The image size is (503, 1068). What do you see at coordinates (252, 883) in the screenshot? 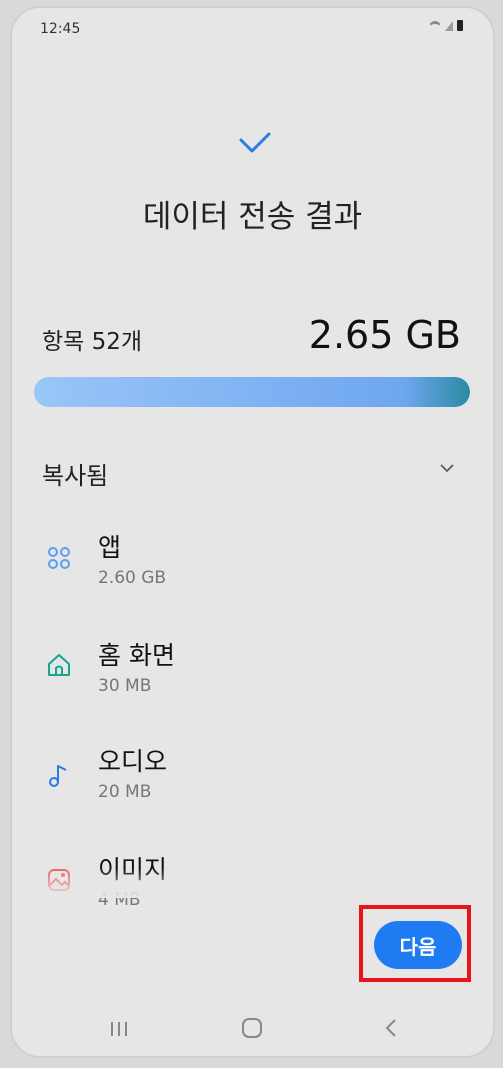
I see `list-fade` at bounding box center [252, 883].